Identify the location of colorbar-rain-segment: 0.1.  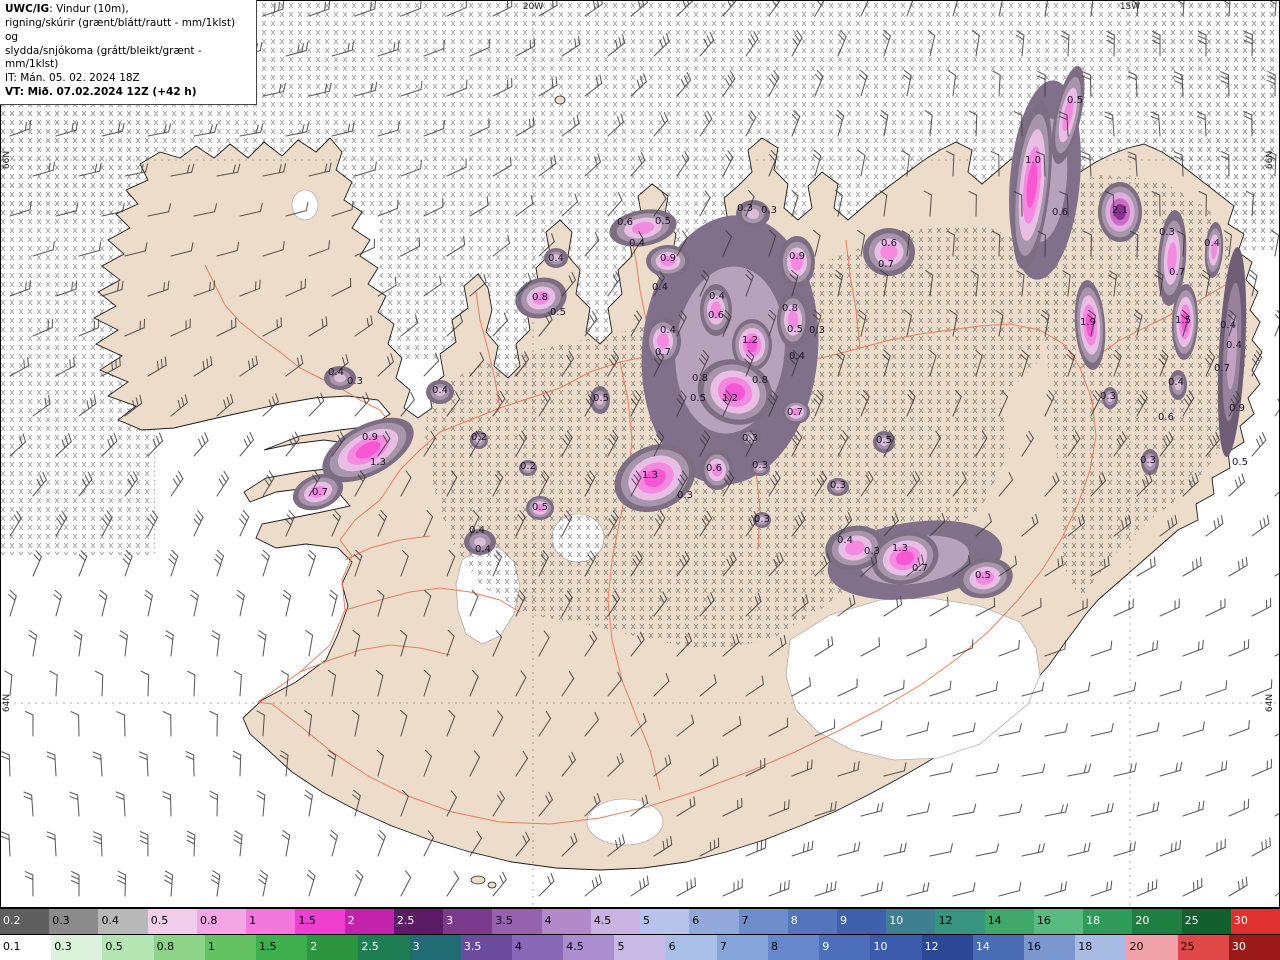
(26, 947).